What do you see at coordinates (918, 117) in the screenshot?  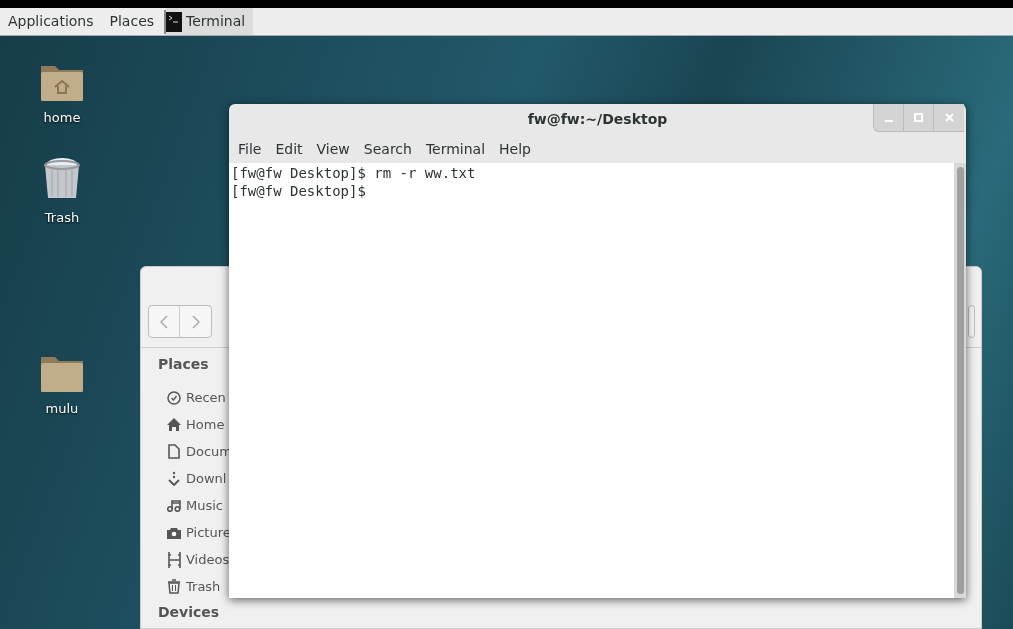 I see `maximize-icon` at bounding box center [918, 117].